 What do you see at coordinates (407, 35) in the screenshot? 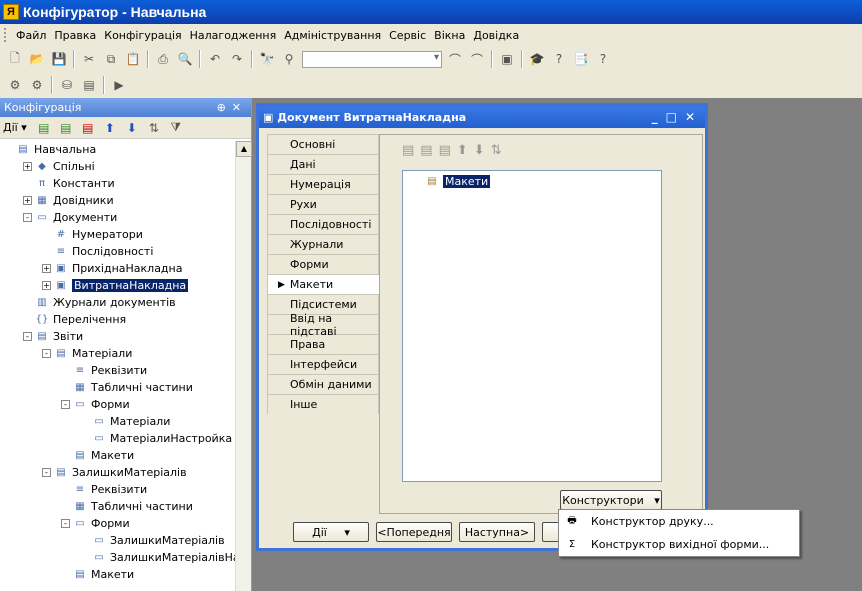
I see `menu-service: Сервіс` at bounding box center [407, 35].